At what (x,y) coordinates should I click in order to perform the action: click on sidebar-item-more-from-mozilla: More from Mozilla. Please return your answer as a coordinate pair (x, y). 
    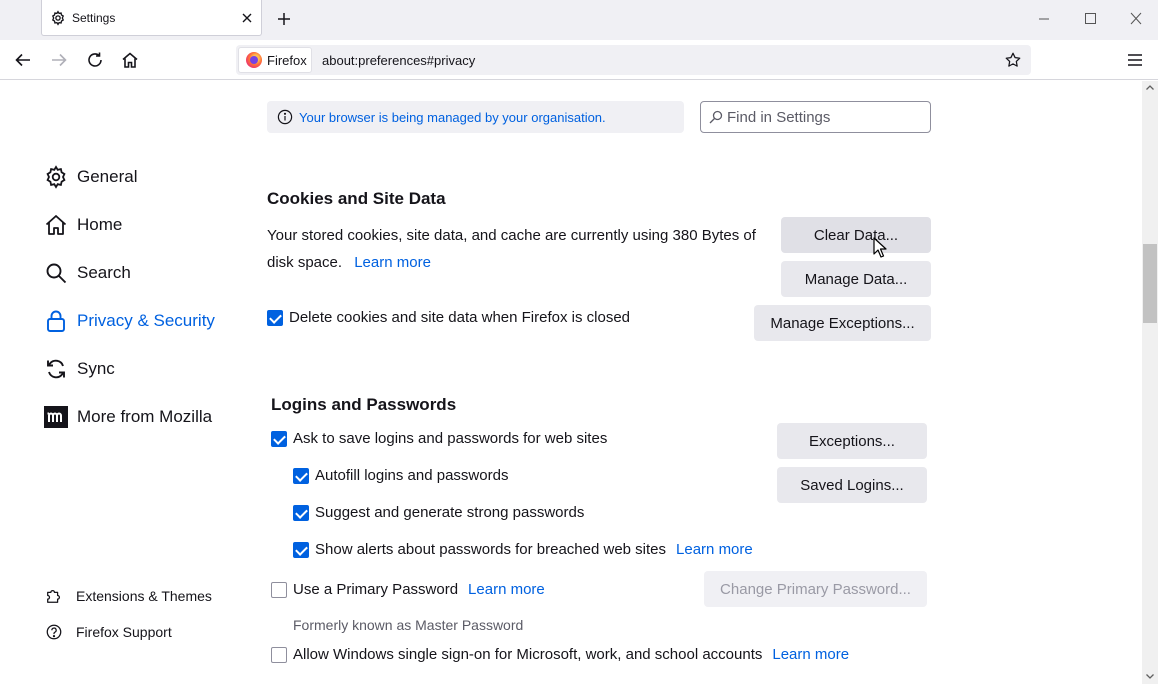
    Looking at the image, I should click on (128, 417).